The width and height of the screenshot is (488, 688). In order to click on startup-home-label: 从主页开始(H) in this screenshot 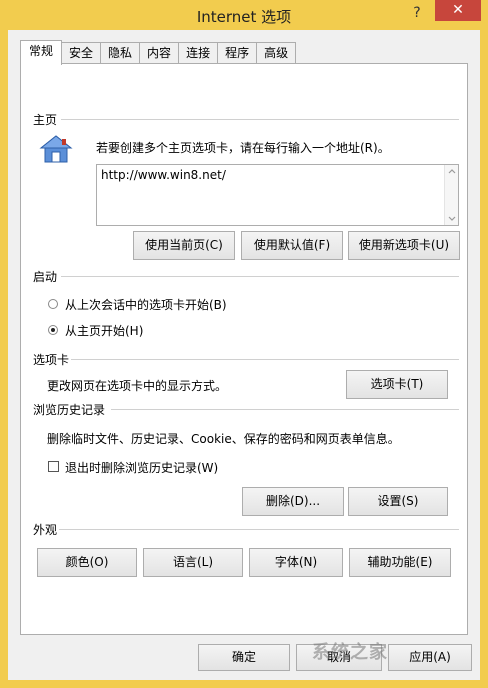, I will do `click(104, 331)`.